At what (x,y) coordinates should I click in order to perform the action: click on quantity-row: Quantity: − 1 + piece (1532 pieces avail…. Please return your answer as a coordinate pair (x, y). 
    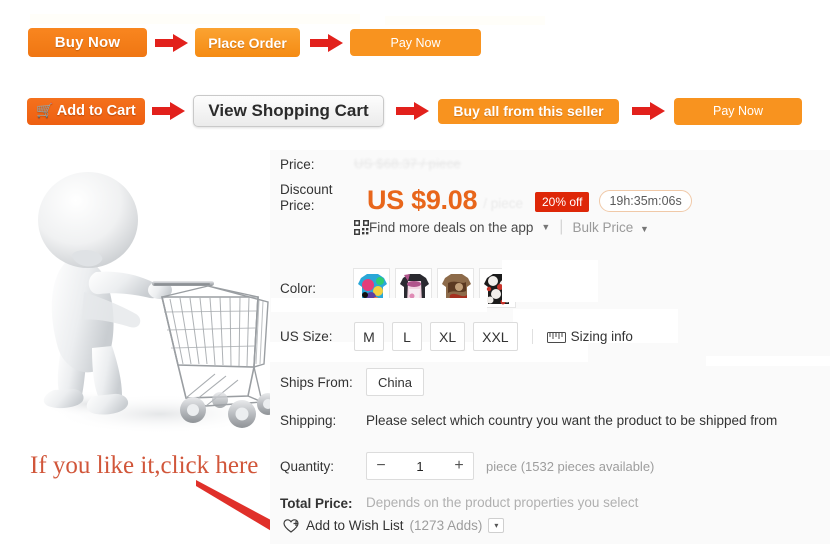
    Looking at the image, I should click on (467, 466).